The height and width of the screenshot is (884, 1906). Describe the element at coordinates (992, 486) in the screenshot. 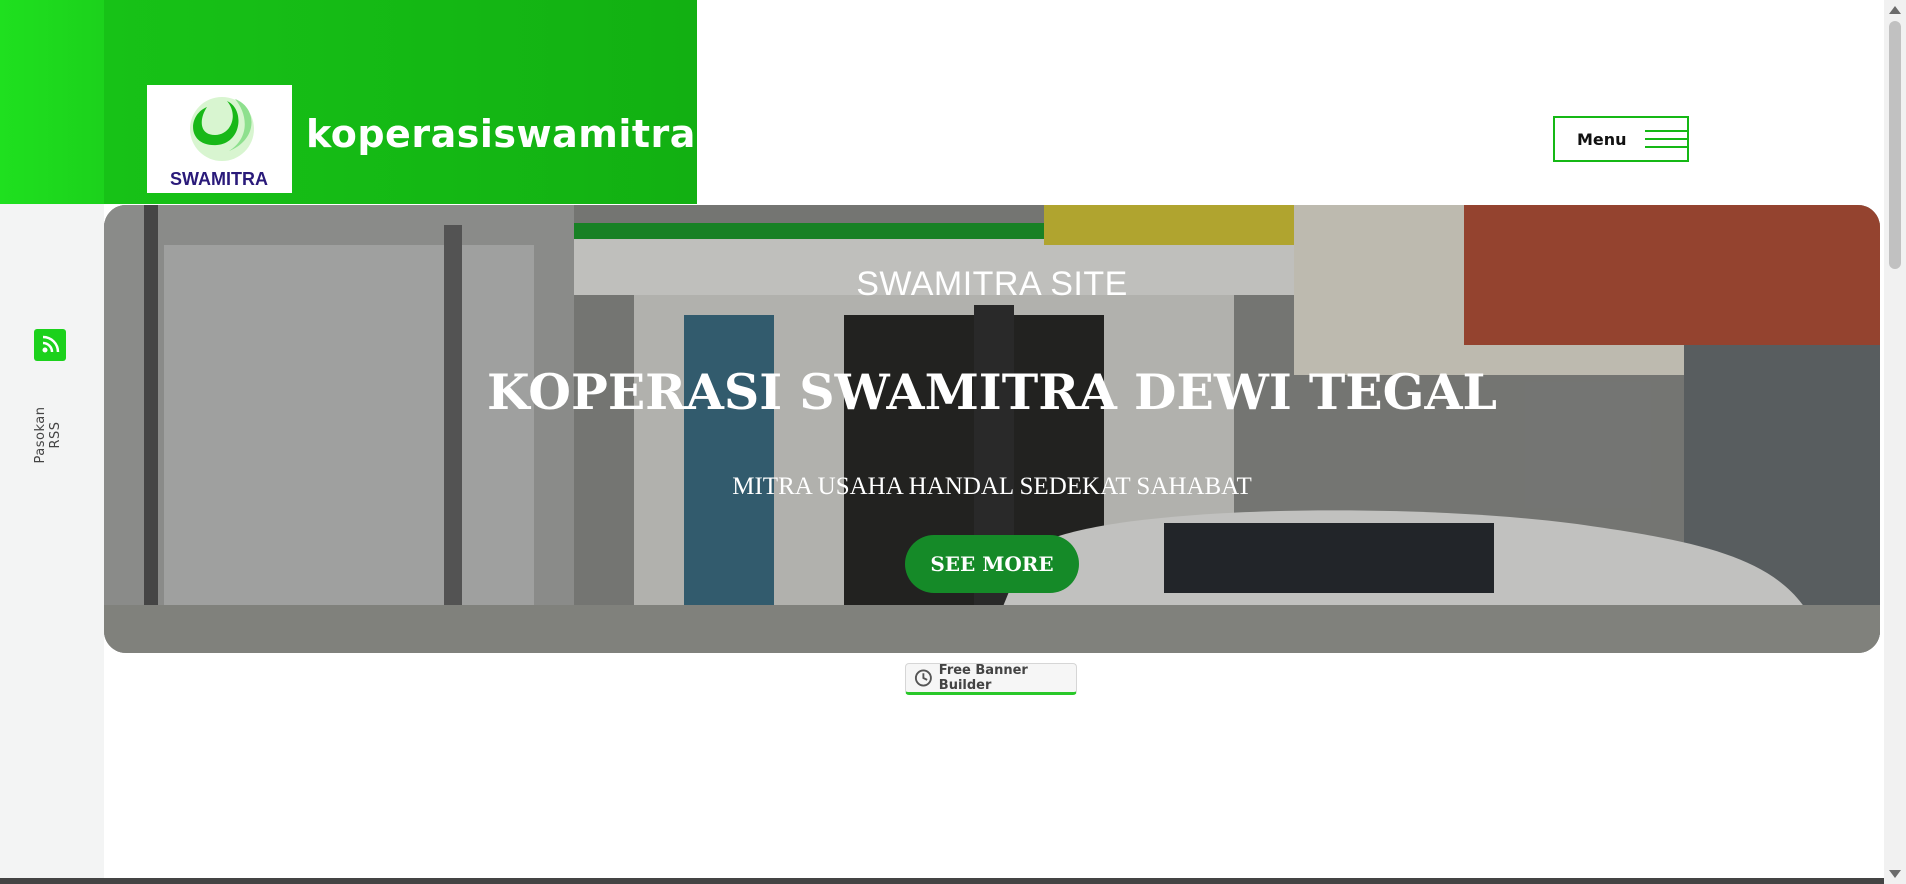

I see `banner-subtitle: MITRA USAHA HANDAL SEDEKAT SAHABAT` at that location.